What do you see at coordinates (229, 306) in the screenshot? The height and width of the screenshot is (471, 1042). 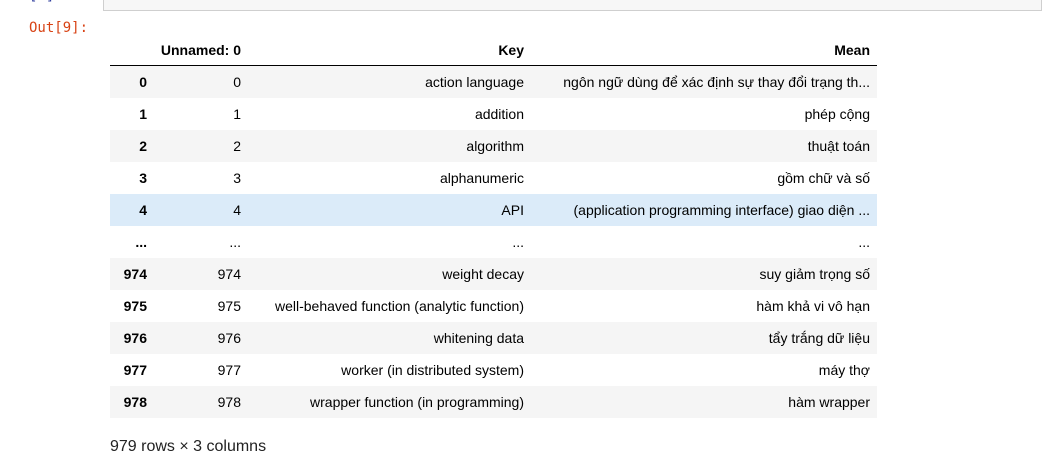 I see `cell-unnamed: 975` at bounding box center [229, 306].